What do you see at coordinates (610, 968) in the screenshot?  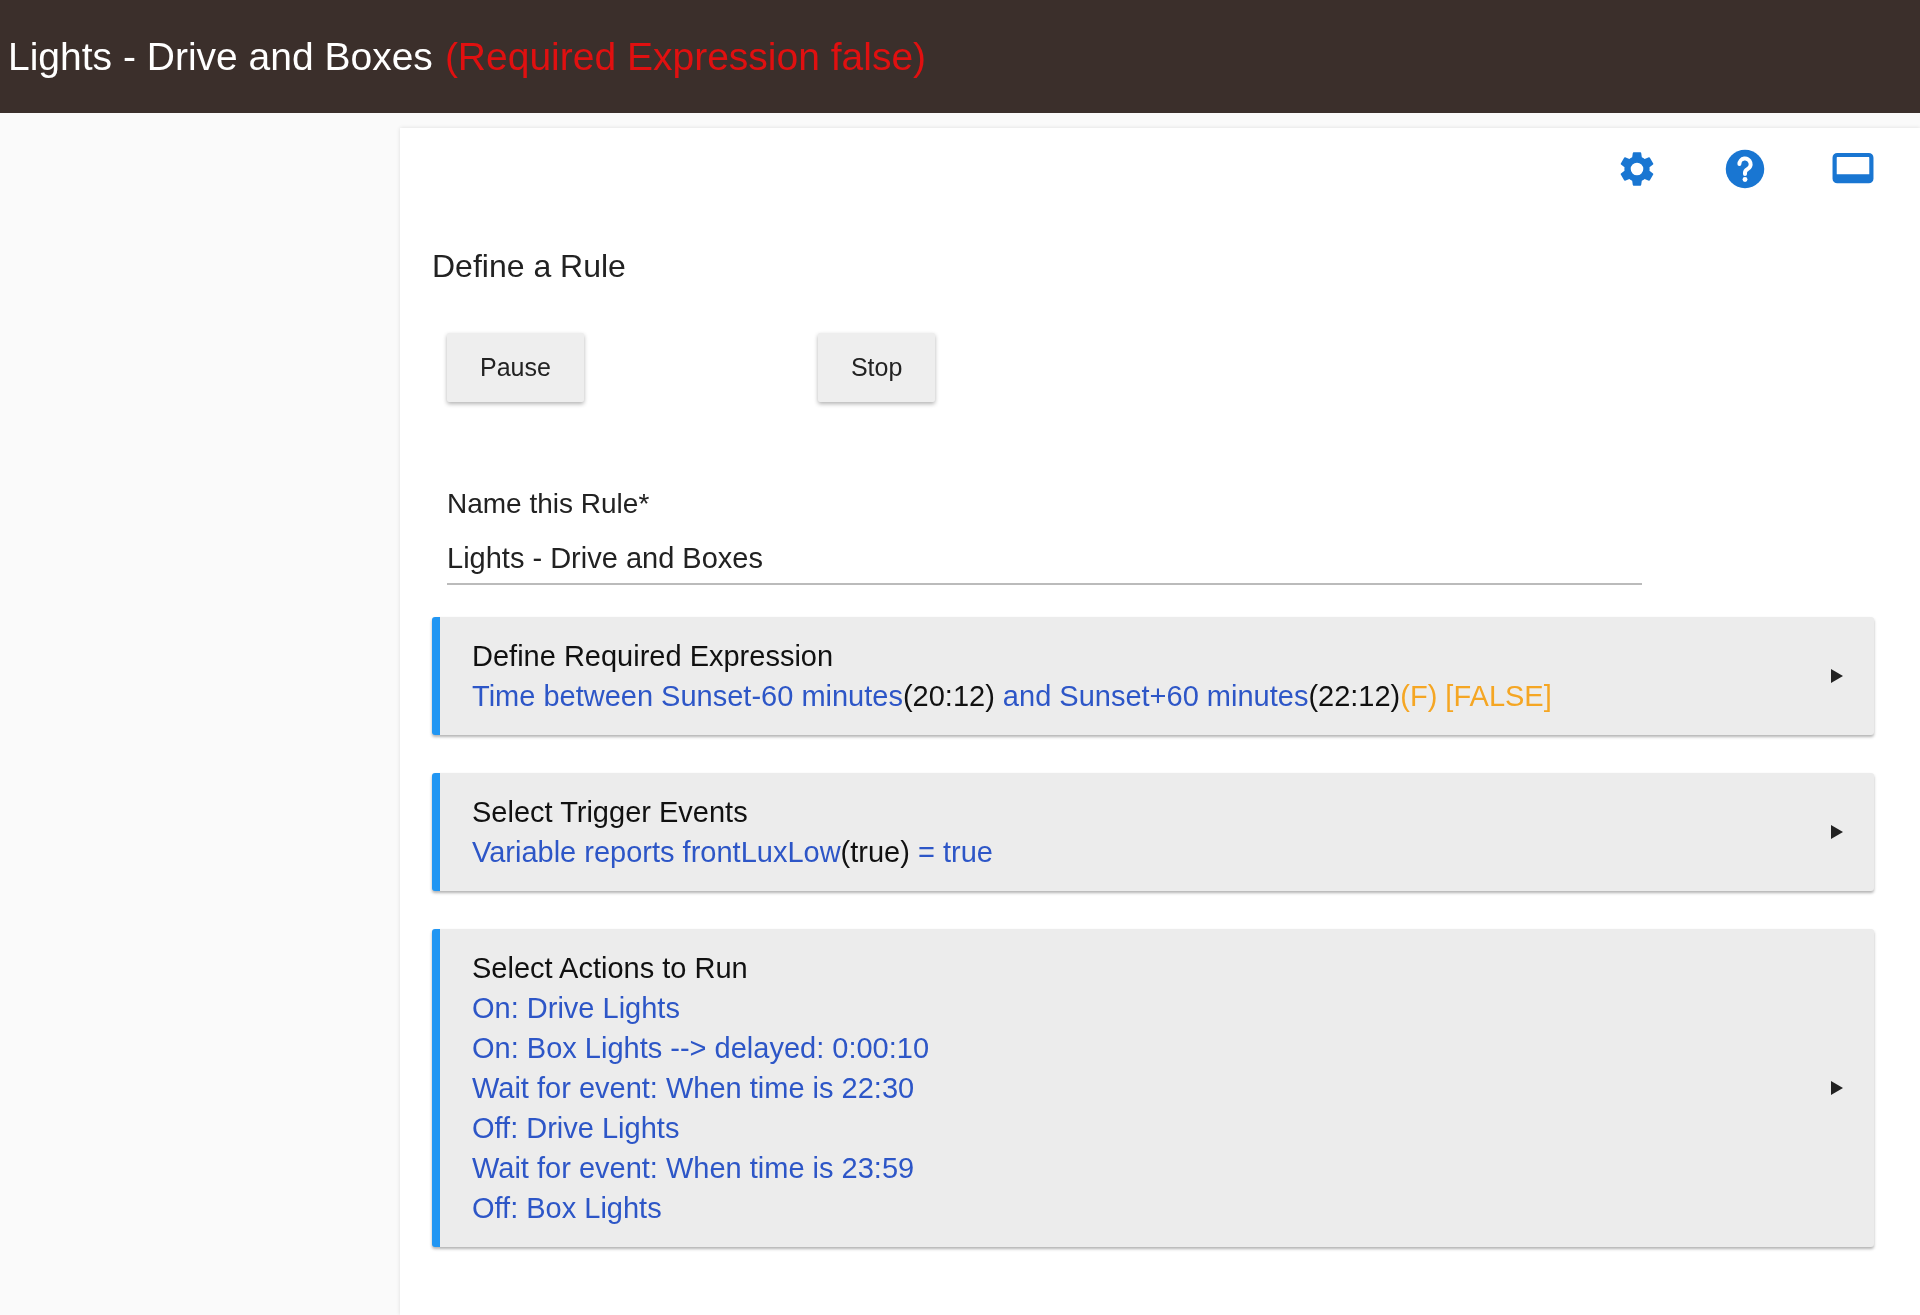 I see `section-title: Select Actions to Run` at bounding box center [610, 968].